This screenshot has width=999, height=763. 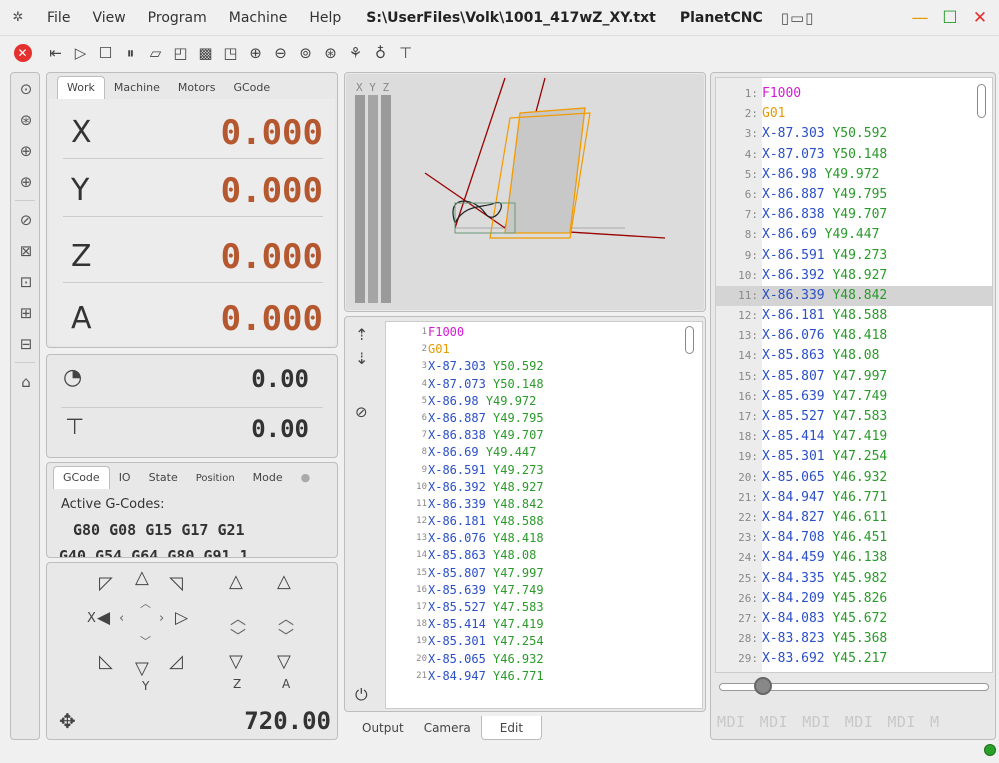 What do you see at coordinates (58, 18) in the screenshot?
I see `menu-file: File` at bounding box center [58, 18].